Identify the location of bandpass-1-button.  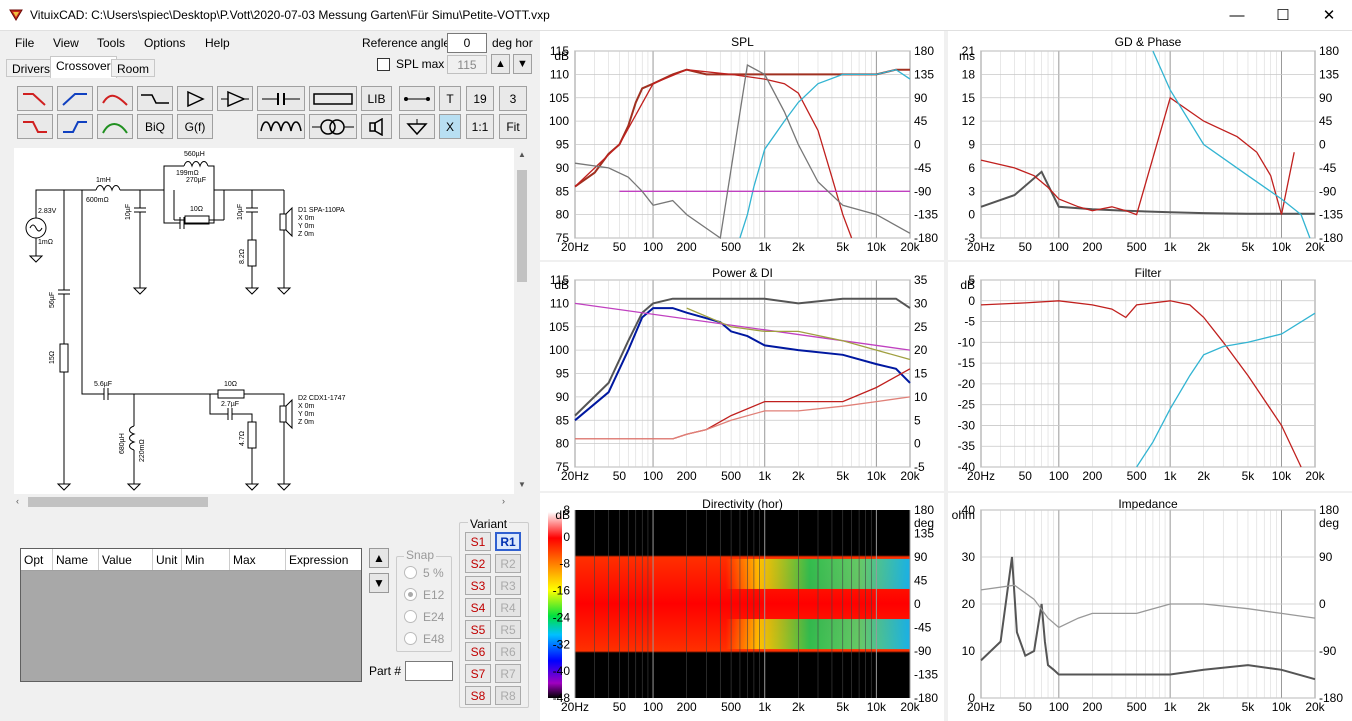
(115, 98).